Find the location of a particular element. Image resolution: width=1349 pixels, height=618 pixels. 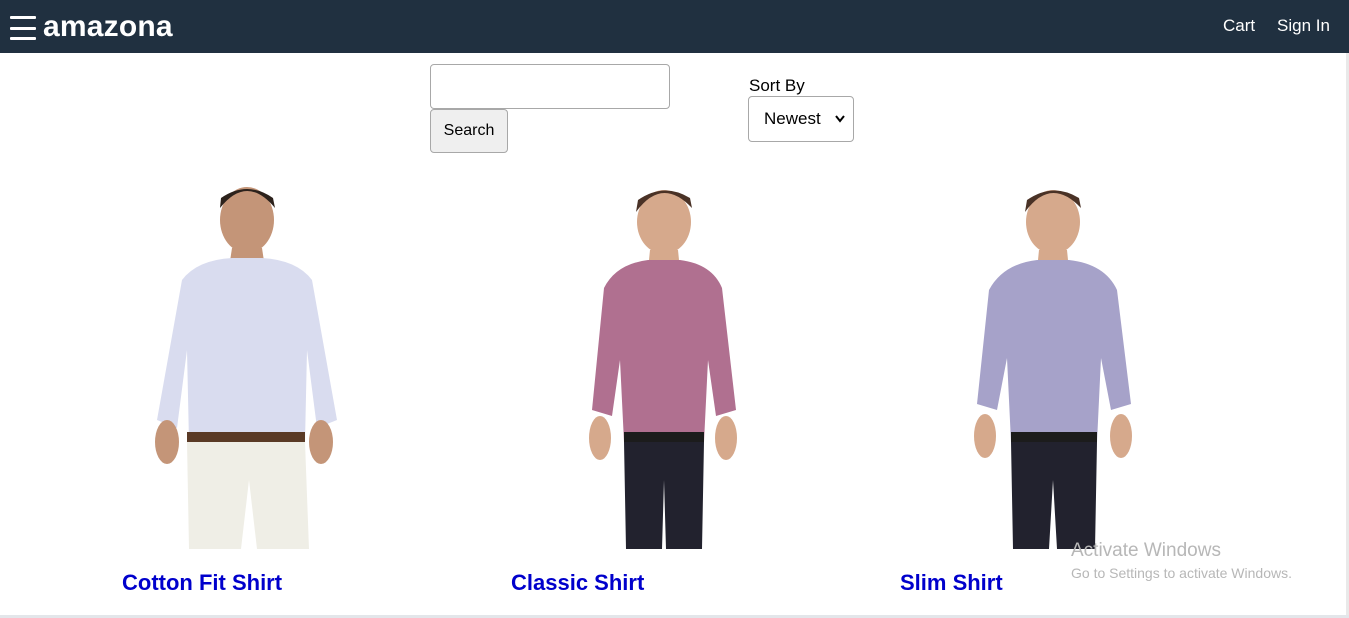

chevron-down-icon is located at coordinates (840, 119).